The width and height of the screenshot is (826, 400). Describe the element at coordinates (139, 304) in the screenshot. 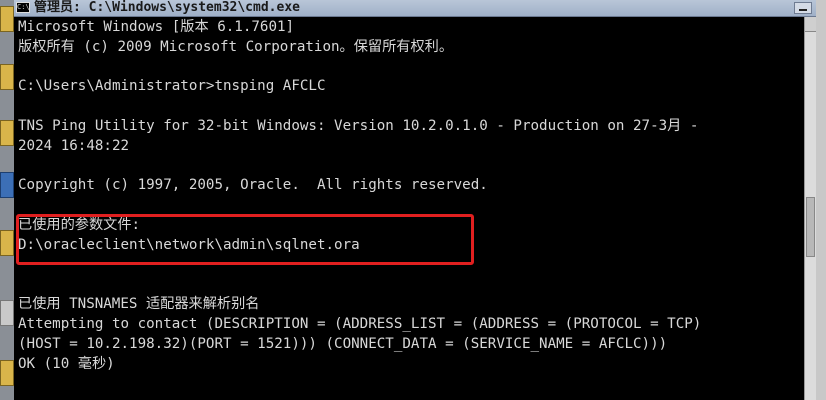

I see `console-line: 已使用 TNSNAMES 适配器来解析别名` at that location.